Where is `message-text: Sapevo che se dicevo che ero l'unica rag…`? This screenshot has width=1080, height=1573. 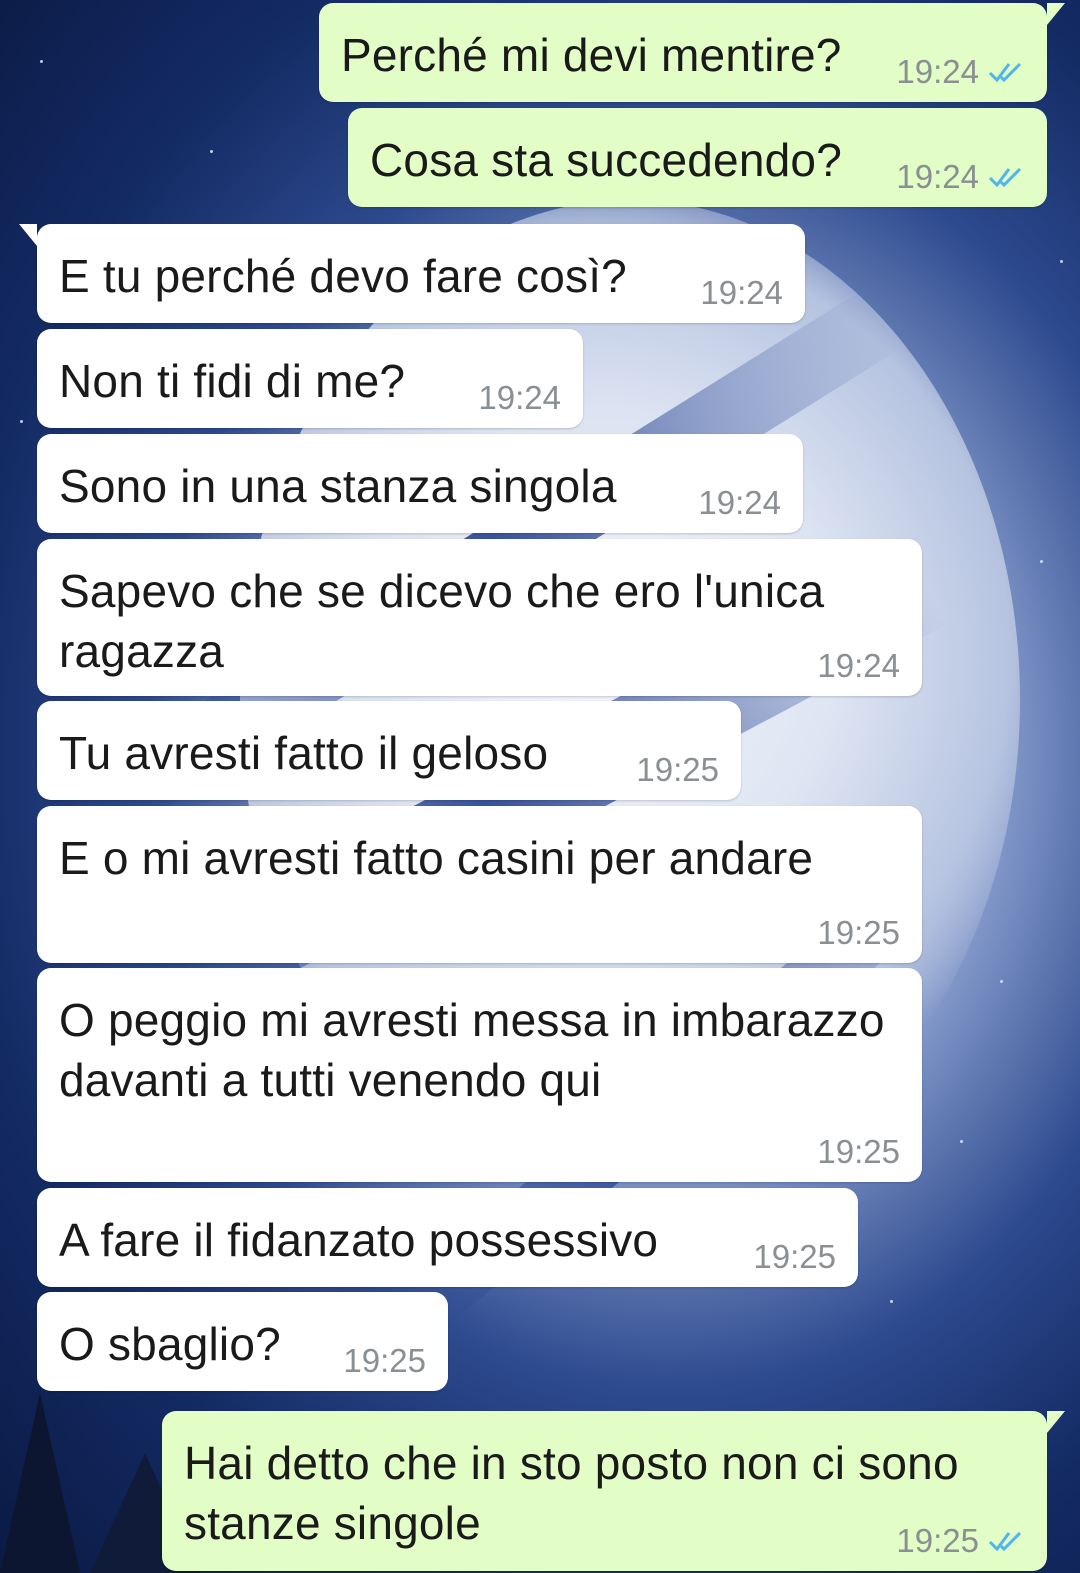
message-text: Sapevo che se dicevo che ero l'unica rag… is located at coordinates (442, 621).